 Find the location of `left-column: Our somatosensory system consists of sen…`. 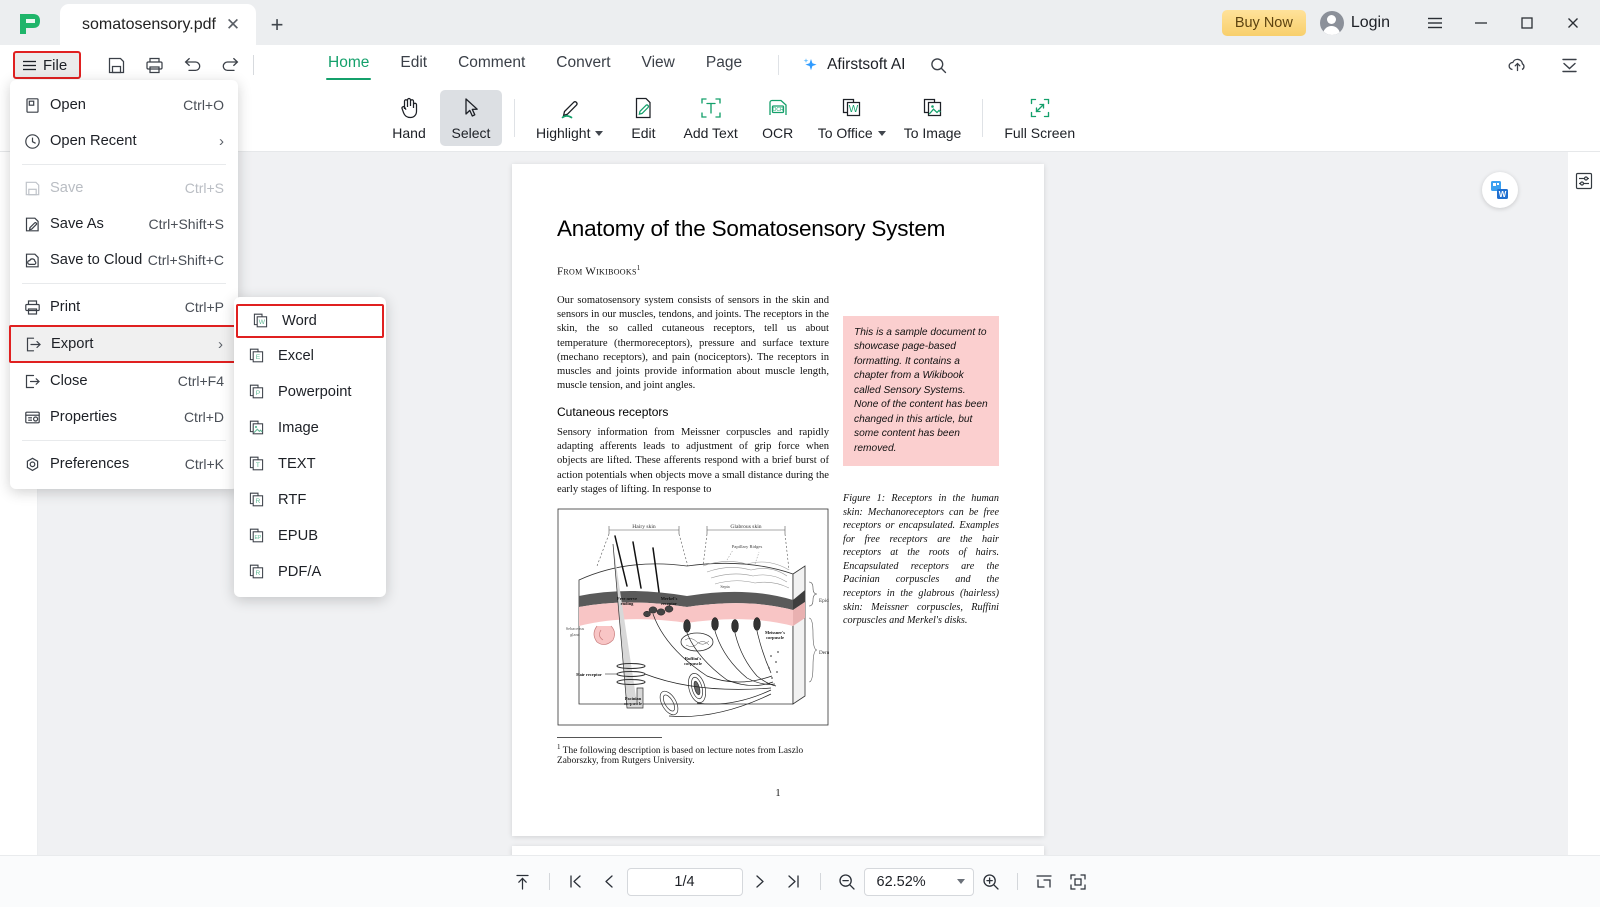

left-column: Our somatosensory system consists of sen… is located at coordinates (698, 530).